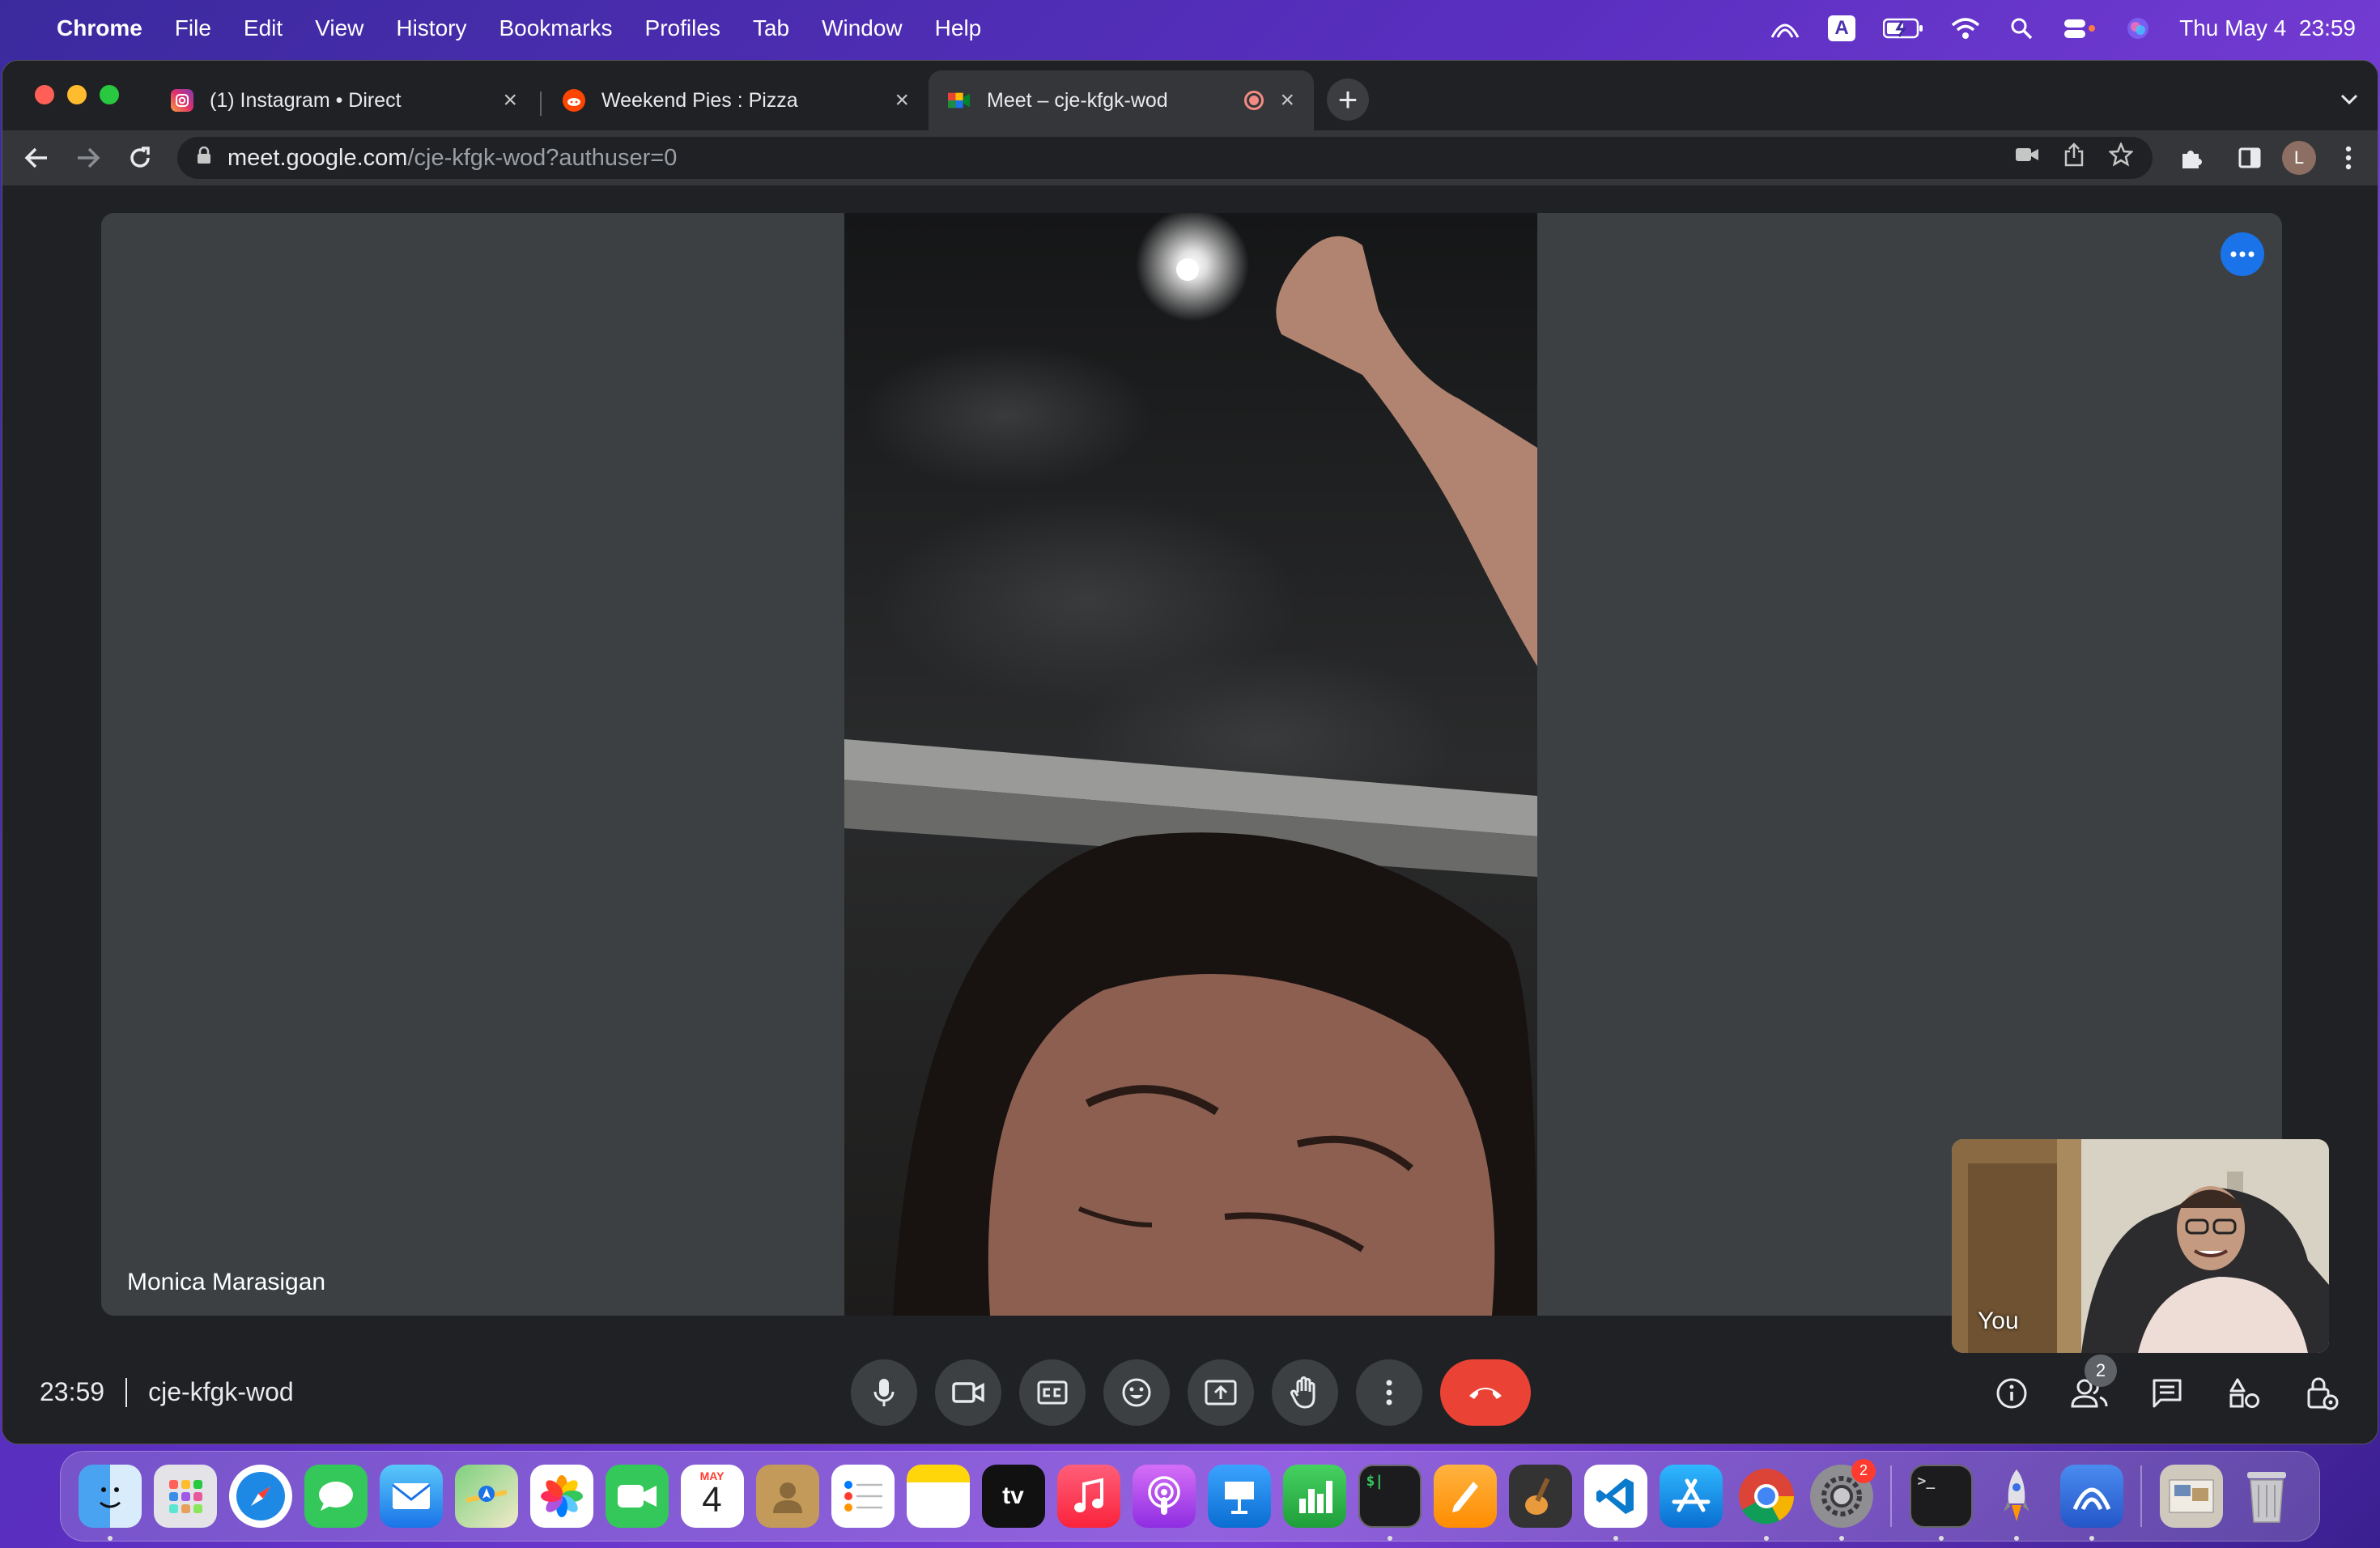 This screenshot has width=2380, height=1548. I want to click on dock-pages, so click(1465, 1497).